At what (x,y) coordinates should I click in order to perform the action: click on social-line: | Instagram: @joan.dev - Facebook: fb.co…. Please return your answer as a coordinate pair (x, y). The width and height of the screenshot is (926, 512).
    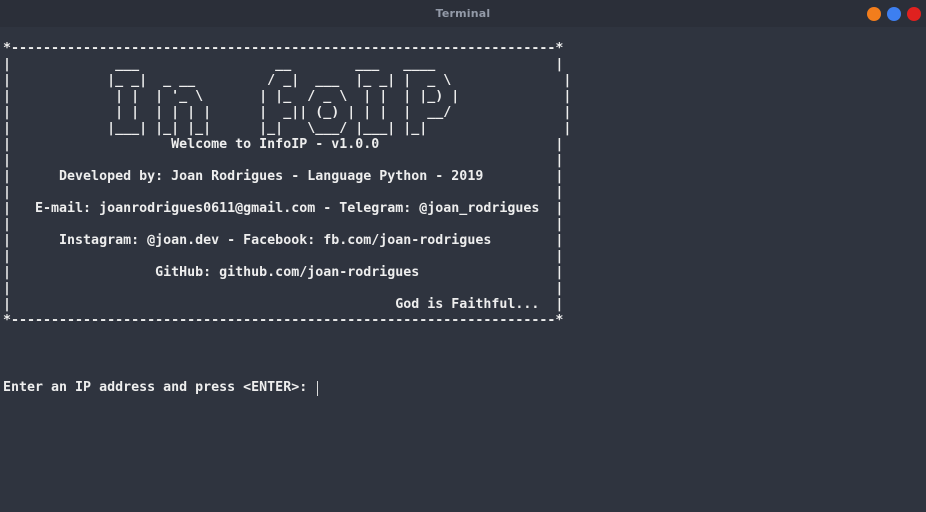
    Looking at the image, I should click on (283, 240).